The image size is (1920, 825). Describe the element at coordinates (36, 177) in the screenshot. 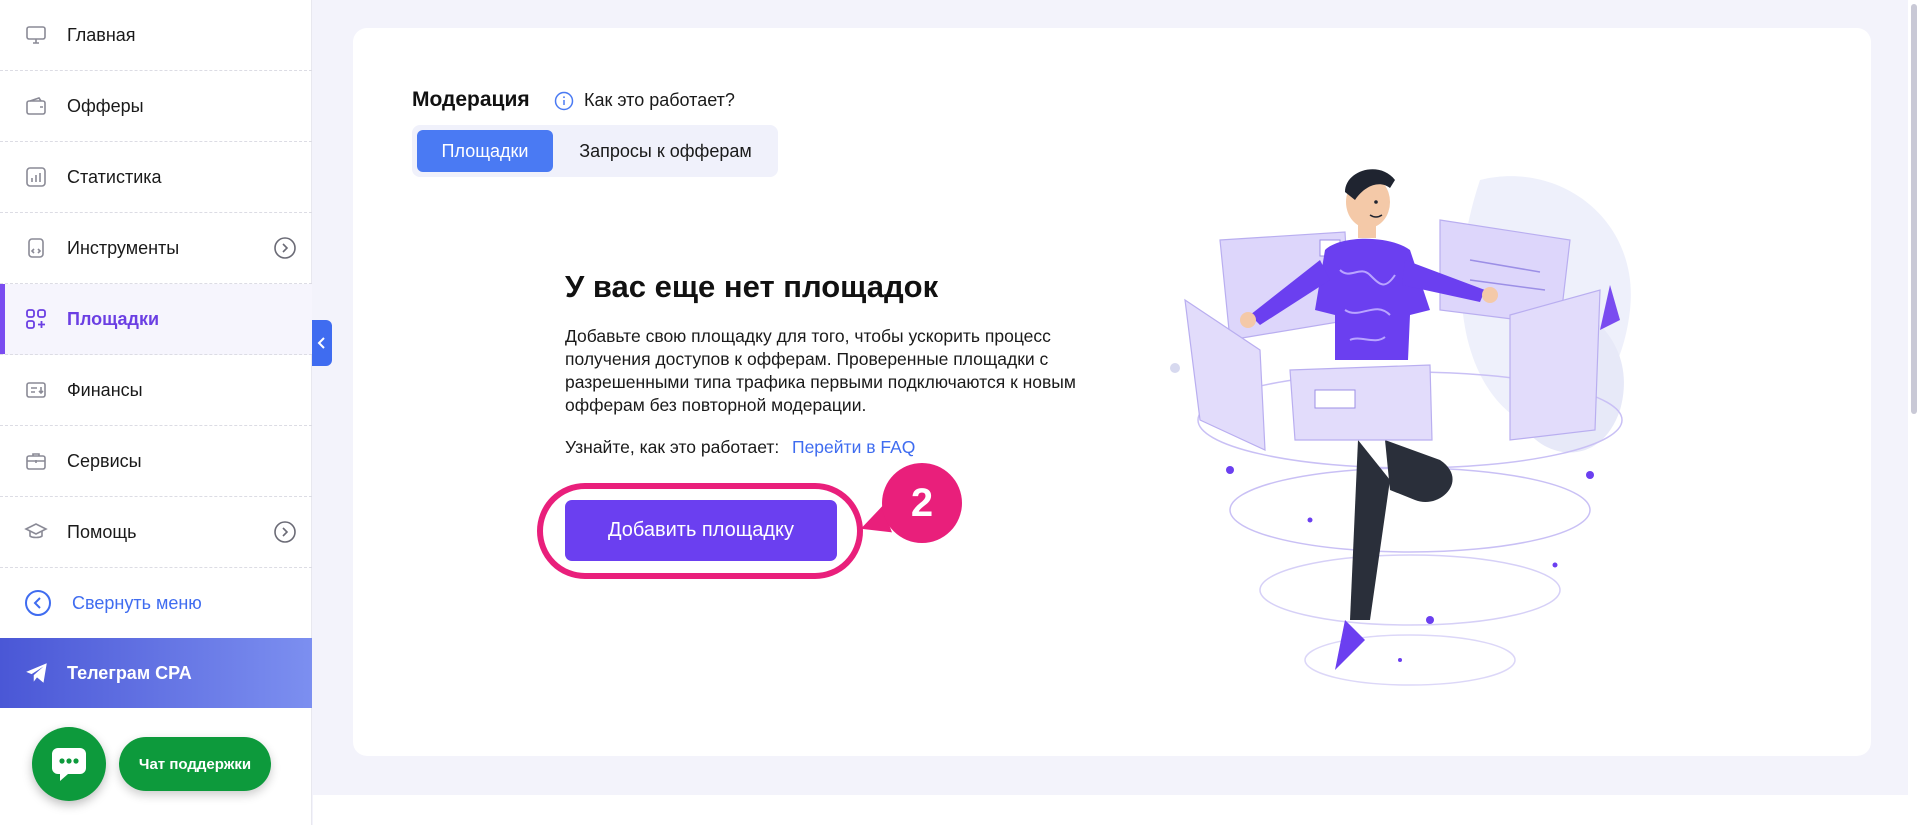

I see `chart-icon` at that location.